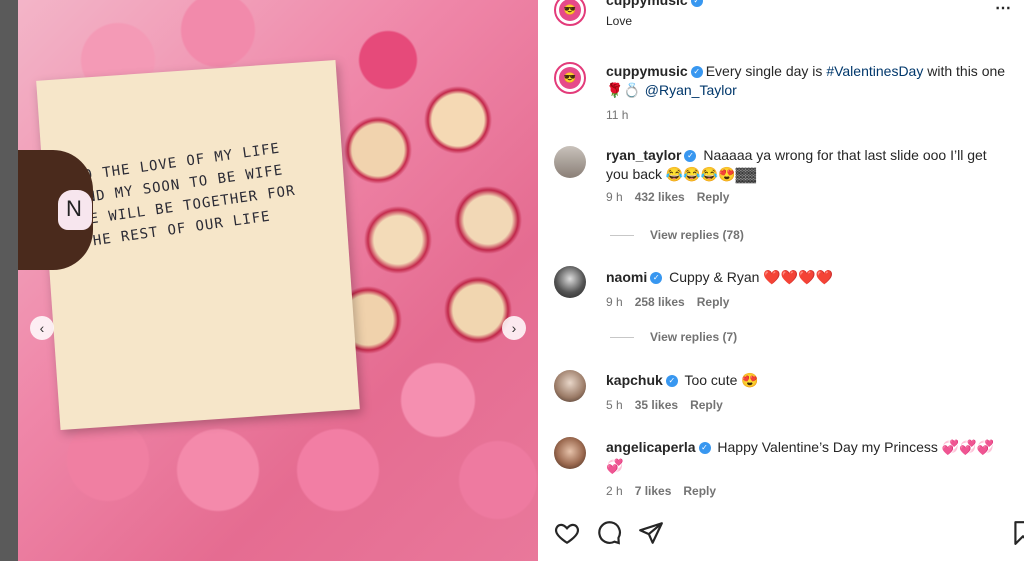 This screenshot has width=1024, height=561. I want to click on nail-letter: N, so click(74, 208).